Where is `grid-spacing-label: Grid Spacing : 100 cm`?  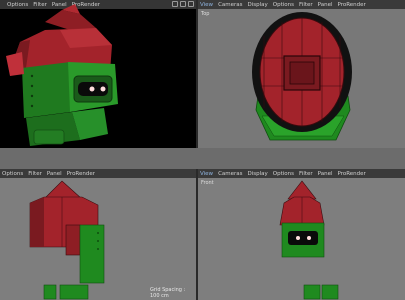 grid-spacing-label: Grid Spacing : 100 cm is located at coordinates (168, 293).